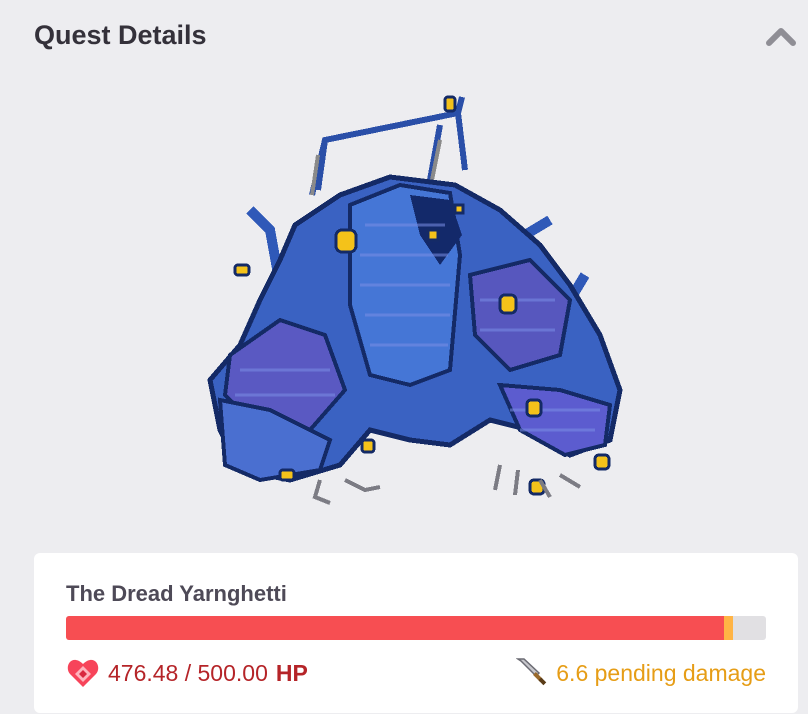 The width and height of the screenshot is (808, 714). What do you see at coordinates (120, 35) in the screenshot?
I see `page-title: Quest Details` at bounding box center [120, 35].